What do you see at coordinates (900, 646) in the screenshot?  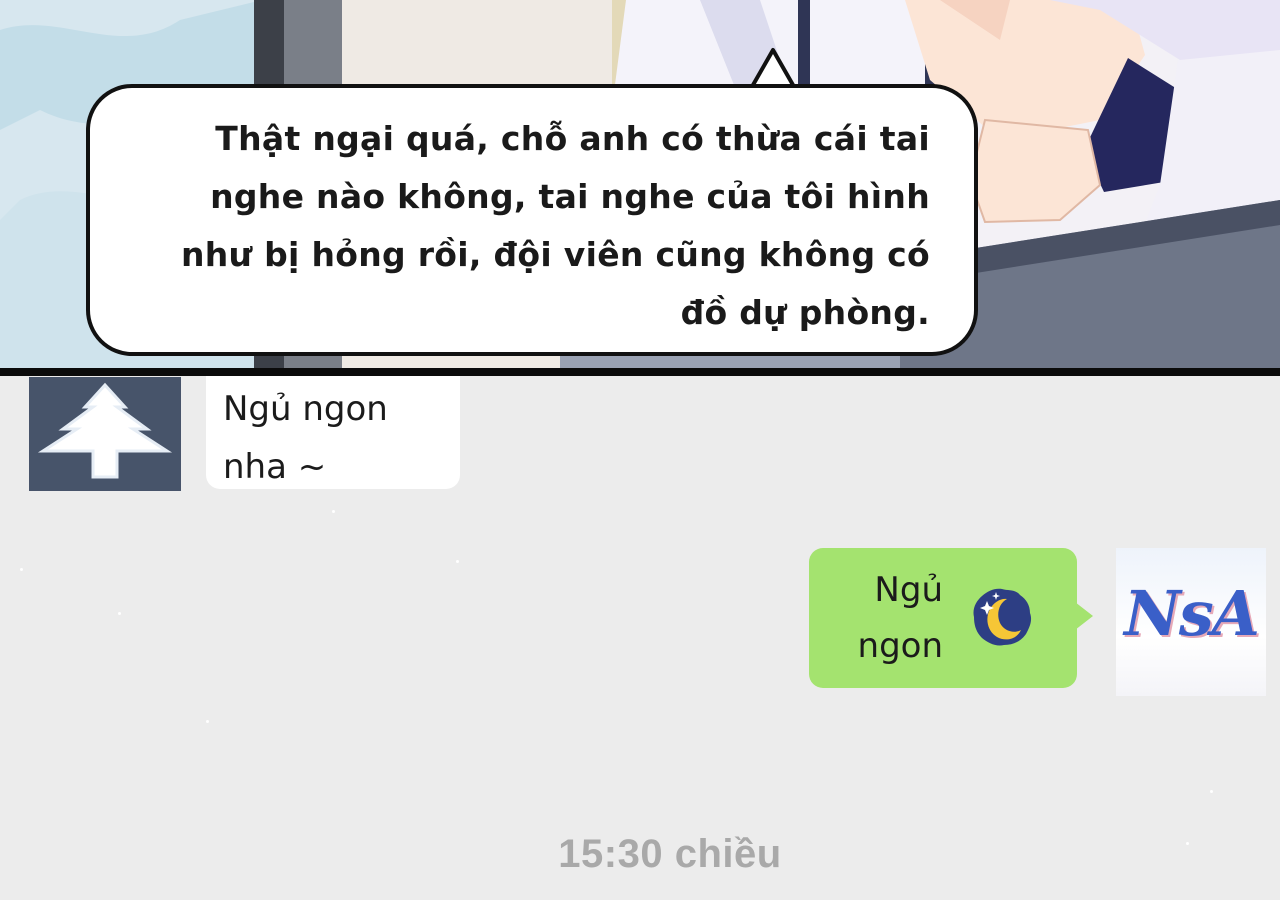 I see `message-line: ngon` at bounding box center [900, 646].